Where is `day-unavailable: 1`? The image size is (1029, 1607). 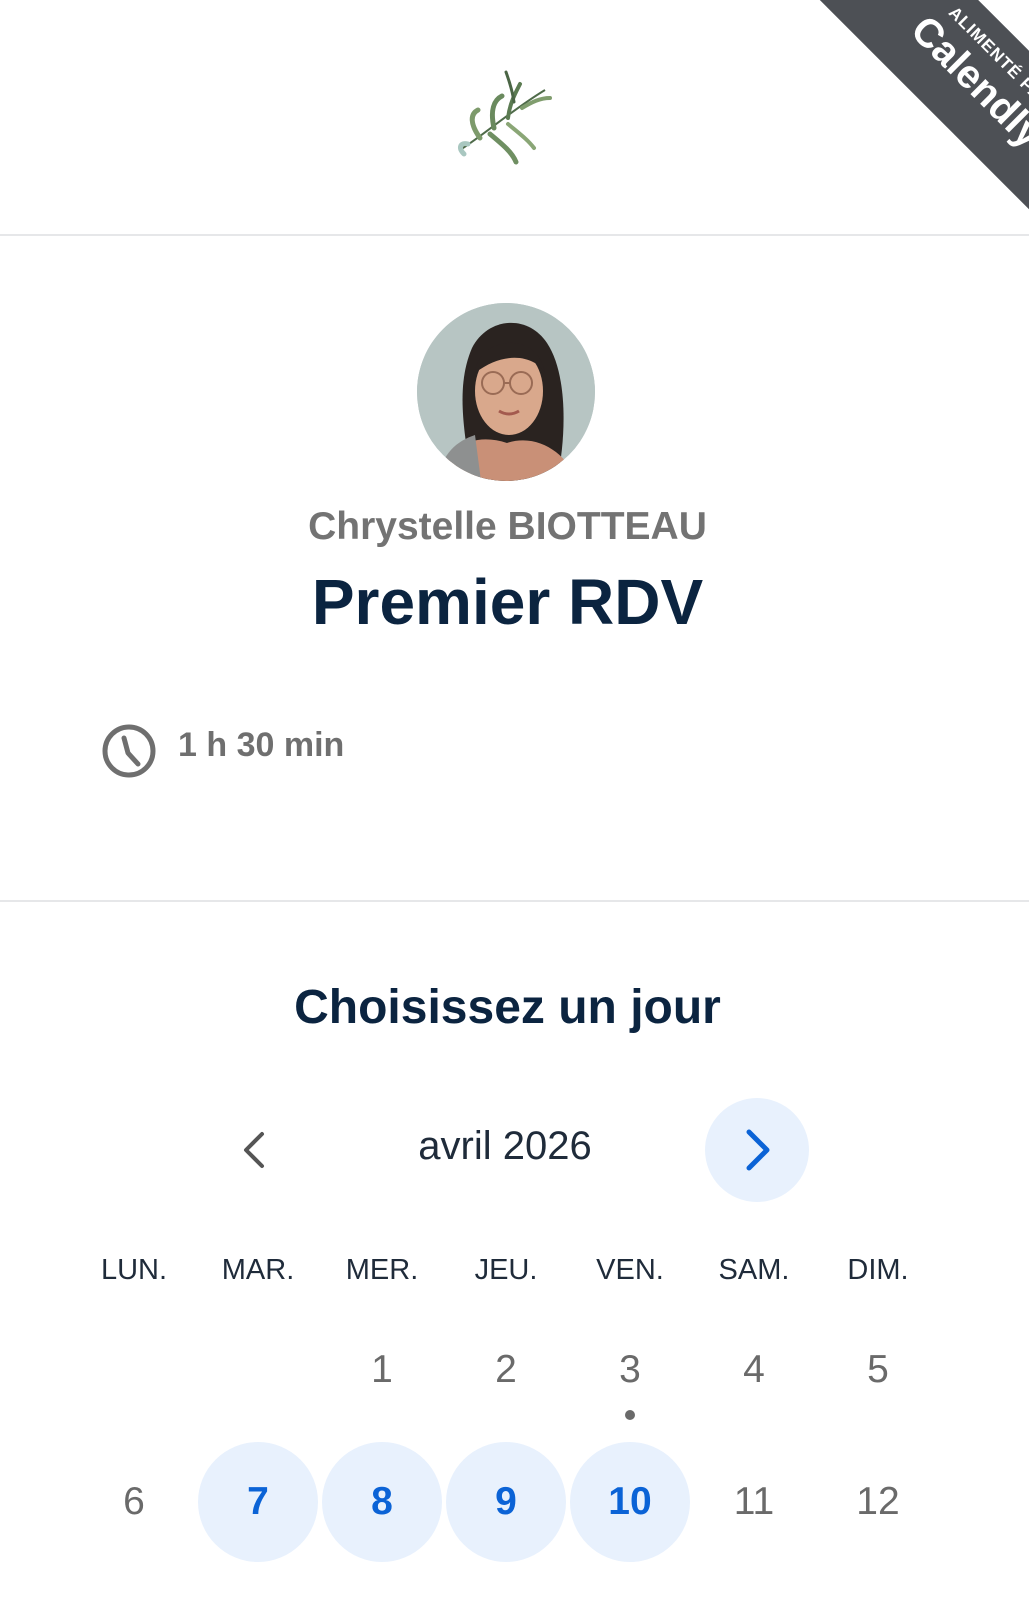 day-unavailable: 1 is located at coordinates (382, 1369).